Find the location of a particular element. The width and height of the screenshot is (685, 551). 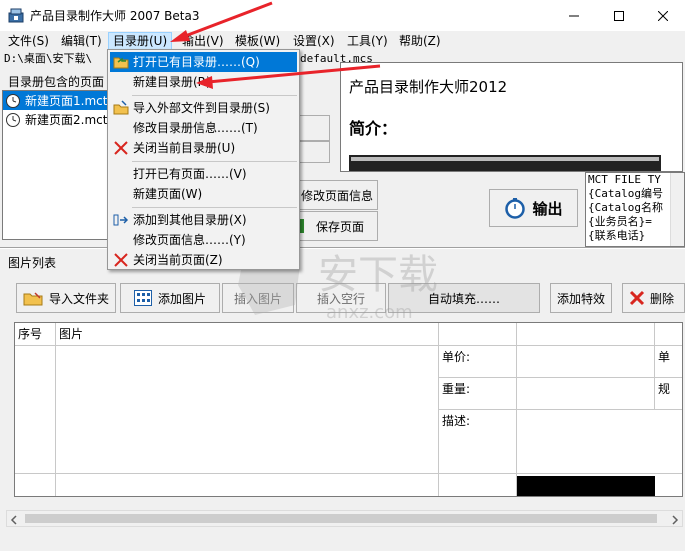

annotation-arrows is located at coordinates (275, 45).